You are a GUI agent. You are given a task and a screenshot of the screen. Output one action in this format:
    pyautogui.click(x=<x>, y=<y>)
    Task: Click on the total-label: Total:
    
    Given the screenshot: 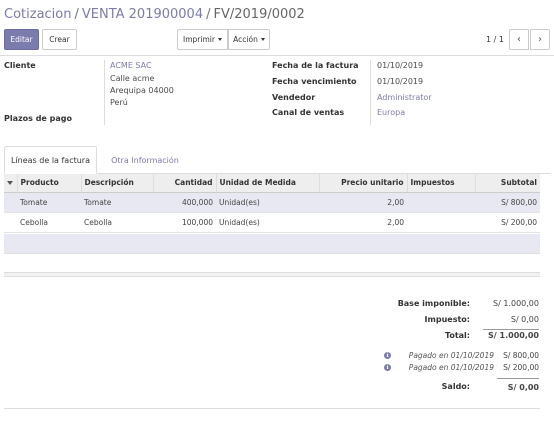 What is the action you would take?
    pyautogui.click(x=457, y=335)
    